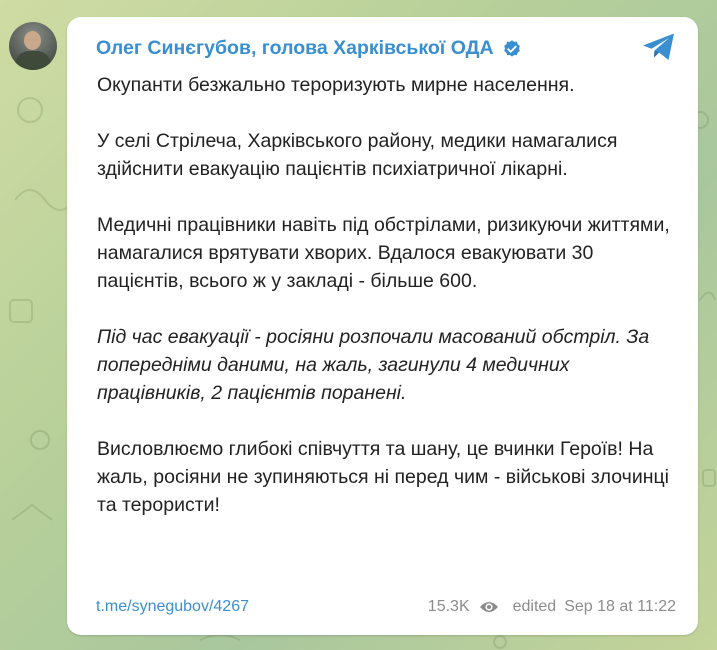 This screenshot has height=650, width=717. Describe the element at coordinates (511, 48) in the screenshot. I see `verified-badge-icon` at that location.